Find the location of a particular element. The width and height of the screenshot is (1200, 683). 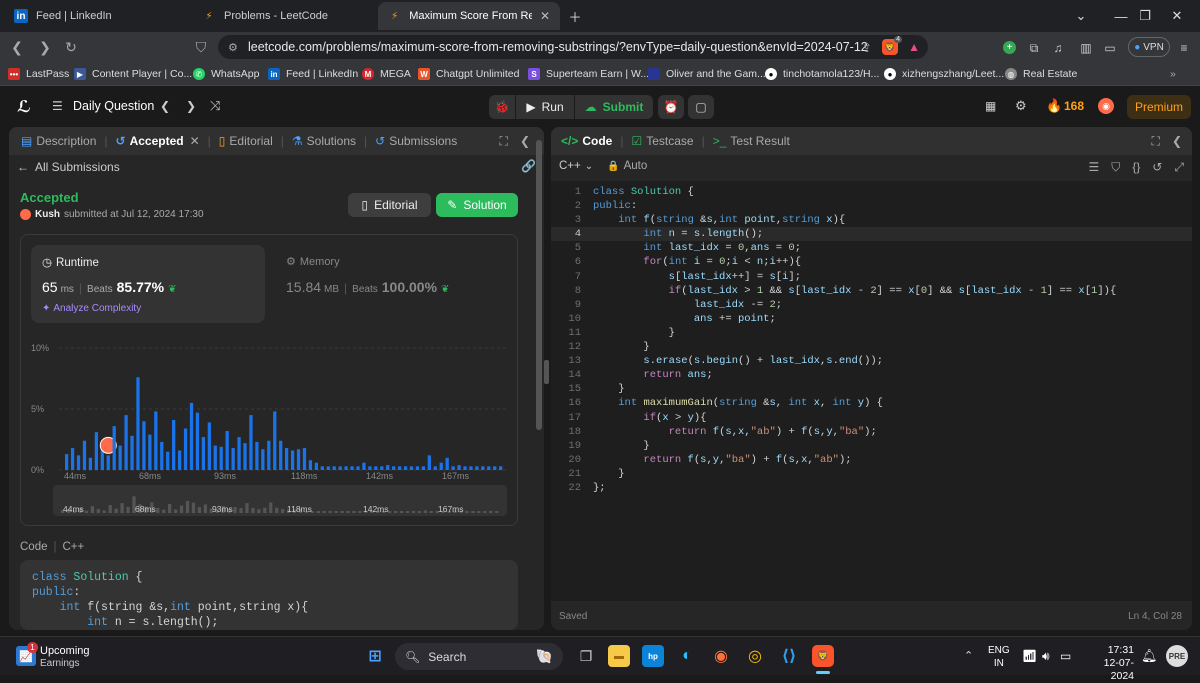

auto-mode-label: Auto is located at coordinates (636, 166).